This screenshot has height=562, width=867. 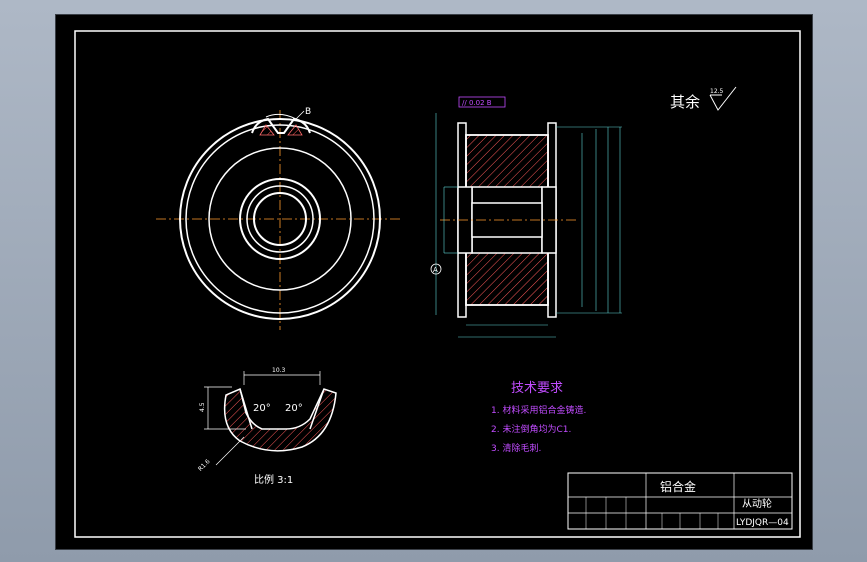 I want to click on section-view: // 0.02 B A, so click(x=526, y=217).